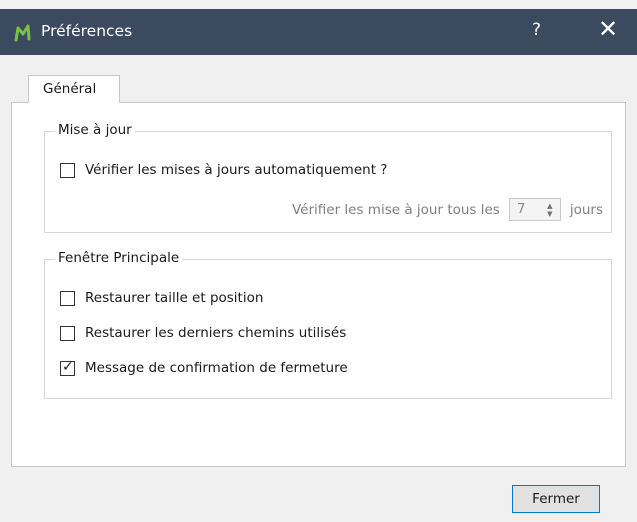 This screenshot has height=522, width=637. What do you see at coordinates (70, 89) in the screenshot?
I see `tab-general-label: Général` at bounding box center [70, 89].